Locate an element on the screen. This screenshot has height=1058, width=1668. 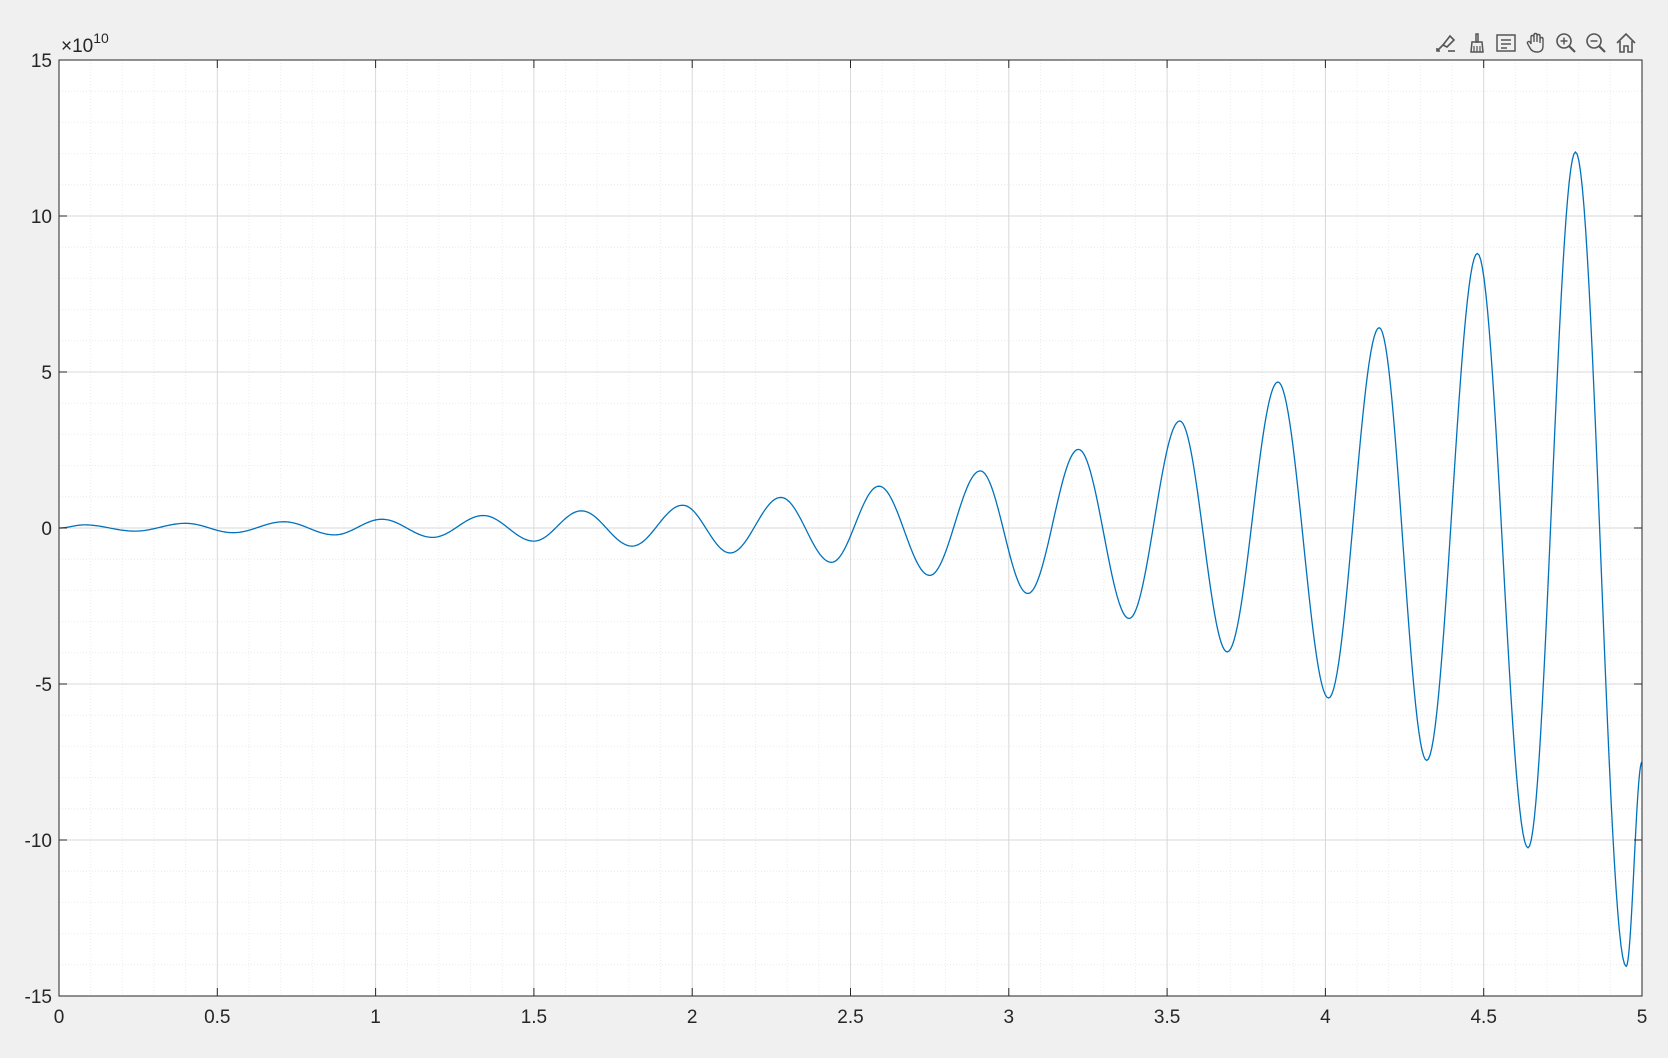
data-tips-icon is located at coordinates (1446, 43).